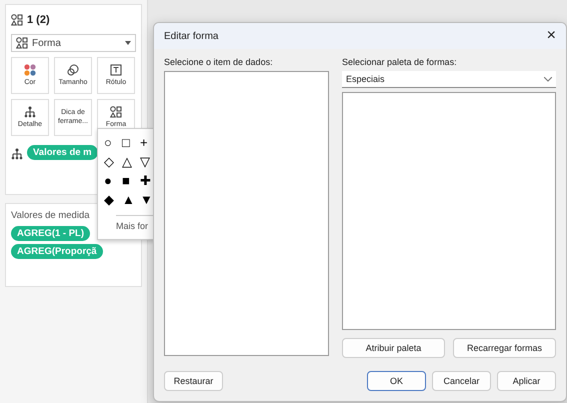 This screenshot has height=403, width=567. I want to click on shape-option: +, so click(147, 142).